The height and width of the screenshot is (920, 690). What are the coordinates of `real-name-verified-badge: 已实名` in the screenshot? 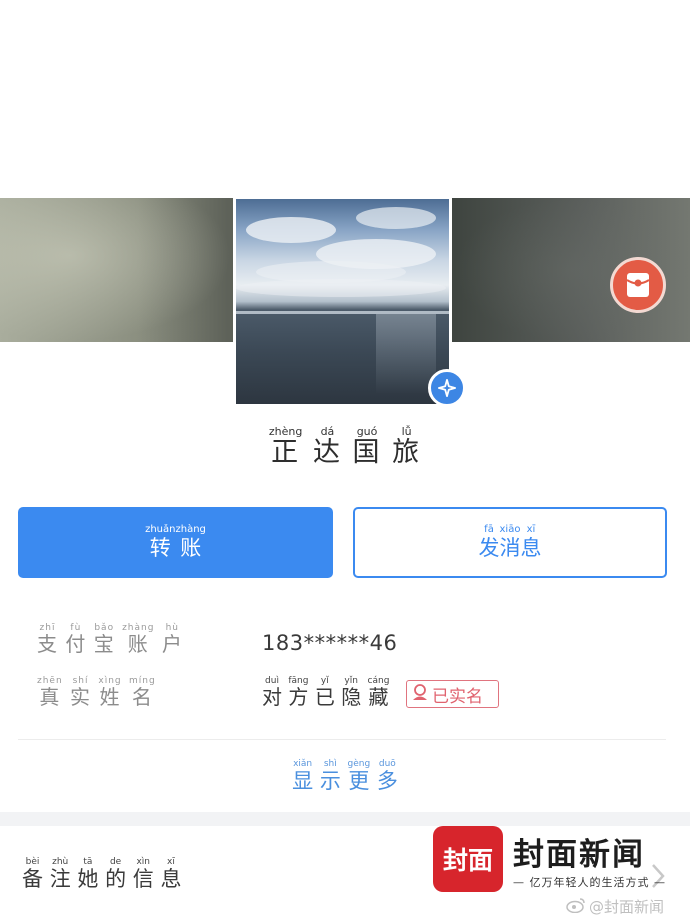 It's located at (452, 694).